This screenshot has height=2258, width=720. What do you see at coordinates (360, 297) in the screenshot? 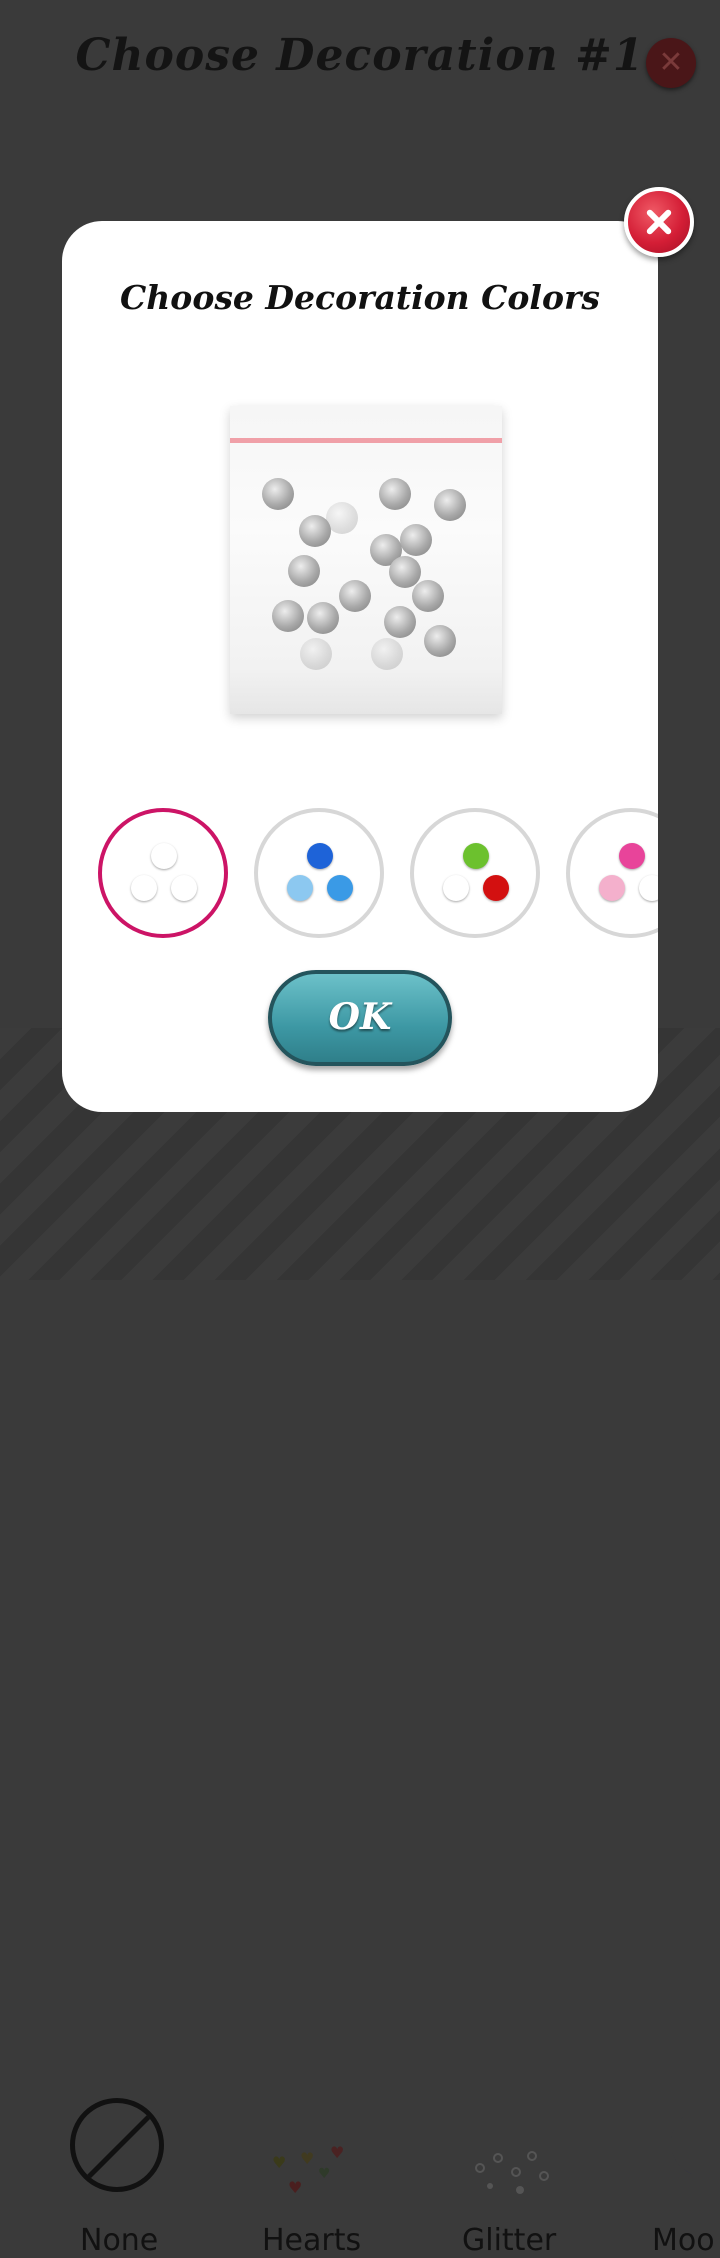
I see `dialog-title: Choose Decoration Colors` at bounding box center [360, 297].